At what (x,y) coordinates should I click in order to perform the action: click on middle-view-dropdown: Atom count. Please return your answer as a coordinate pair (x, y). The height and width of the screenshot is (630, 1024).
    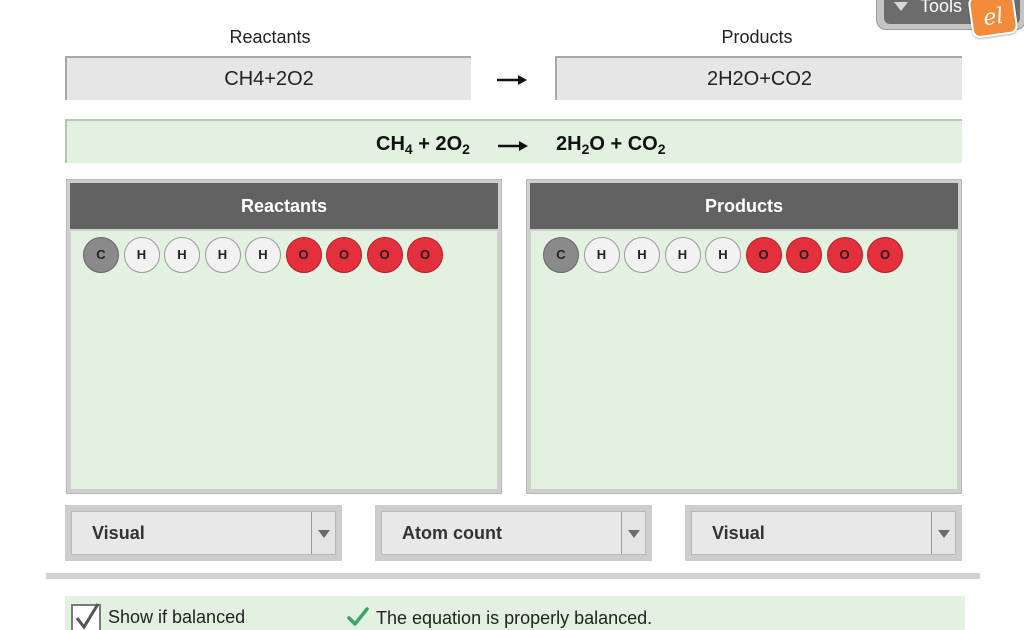
    Looking at the image, I should click on (513, 533).